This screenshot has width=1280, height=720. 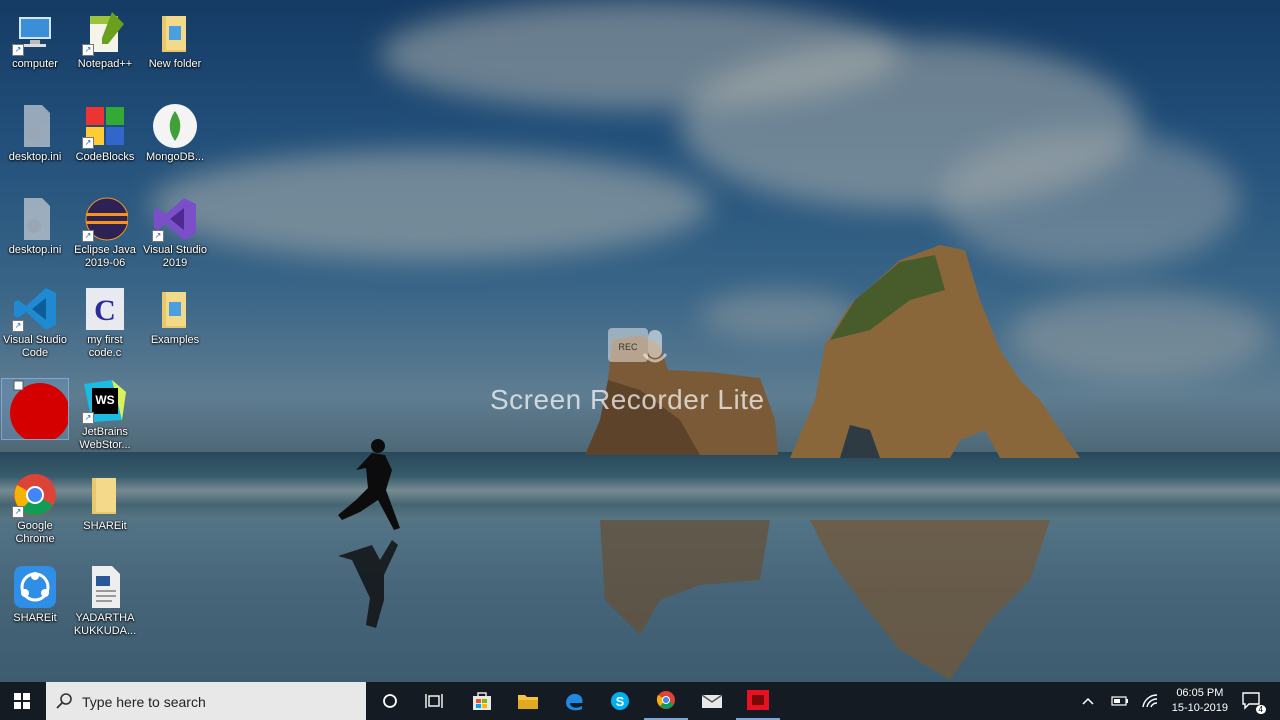 What do you see at coordinates (175, 64) in the screenshot?
I see `desktop-icon-label: New folder` at bounding box center [175, 64].